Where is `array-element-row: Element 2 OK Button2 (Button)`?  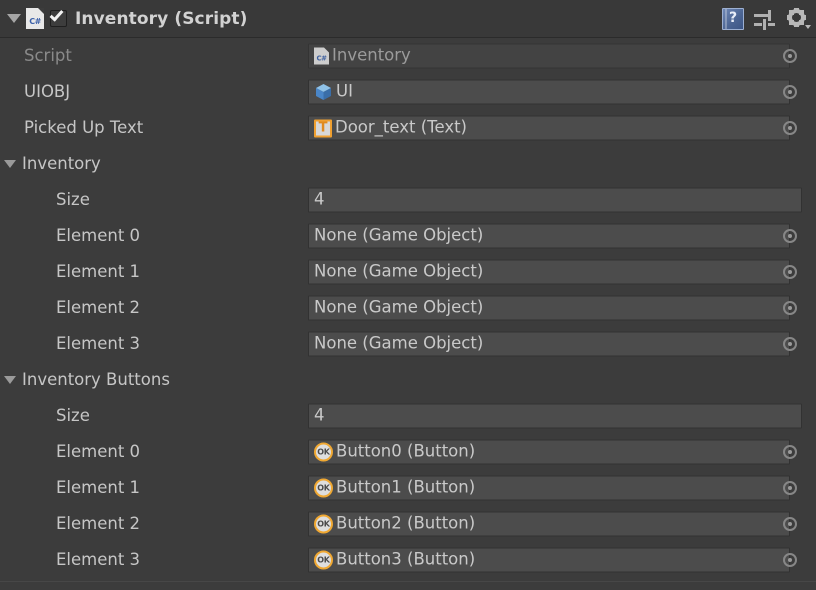 array-element-row: Element 2 OK Button2 (Button) is located at coordinates (408, 524).